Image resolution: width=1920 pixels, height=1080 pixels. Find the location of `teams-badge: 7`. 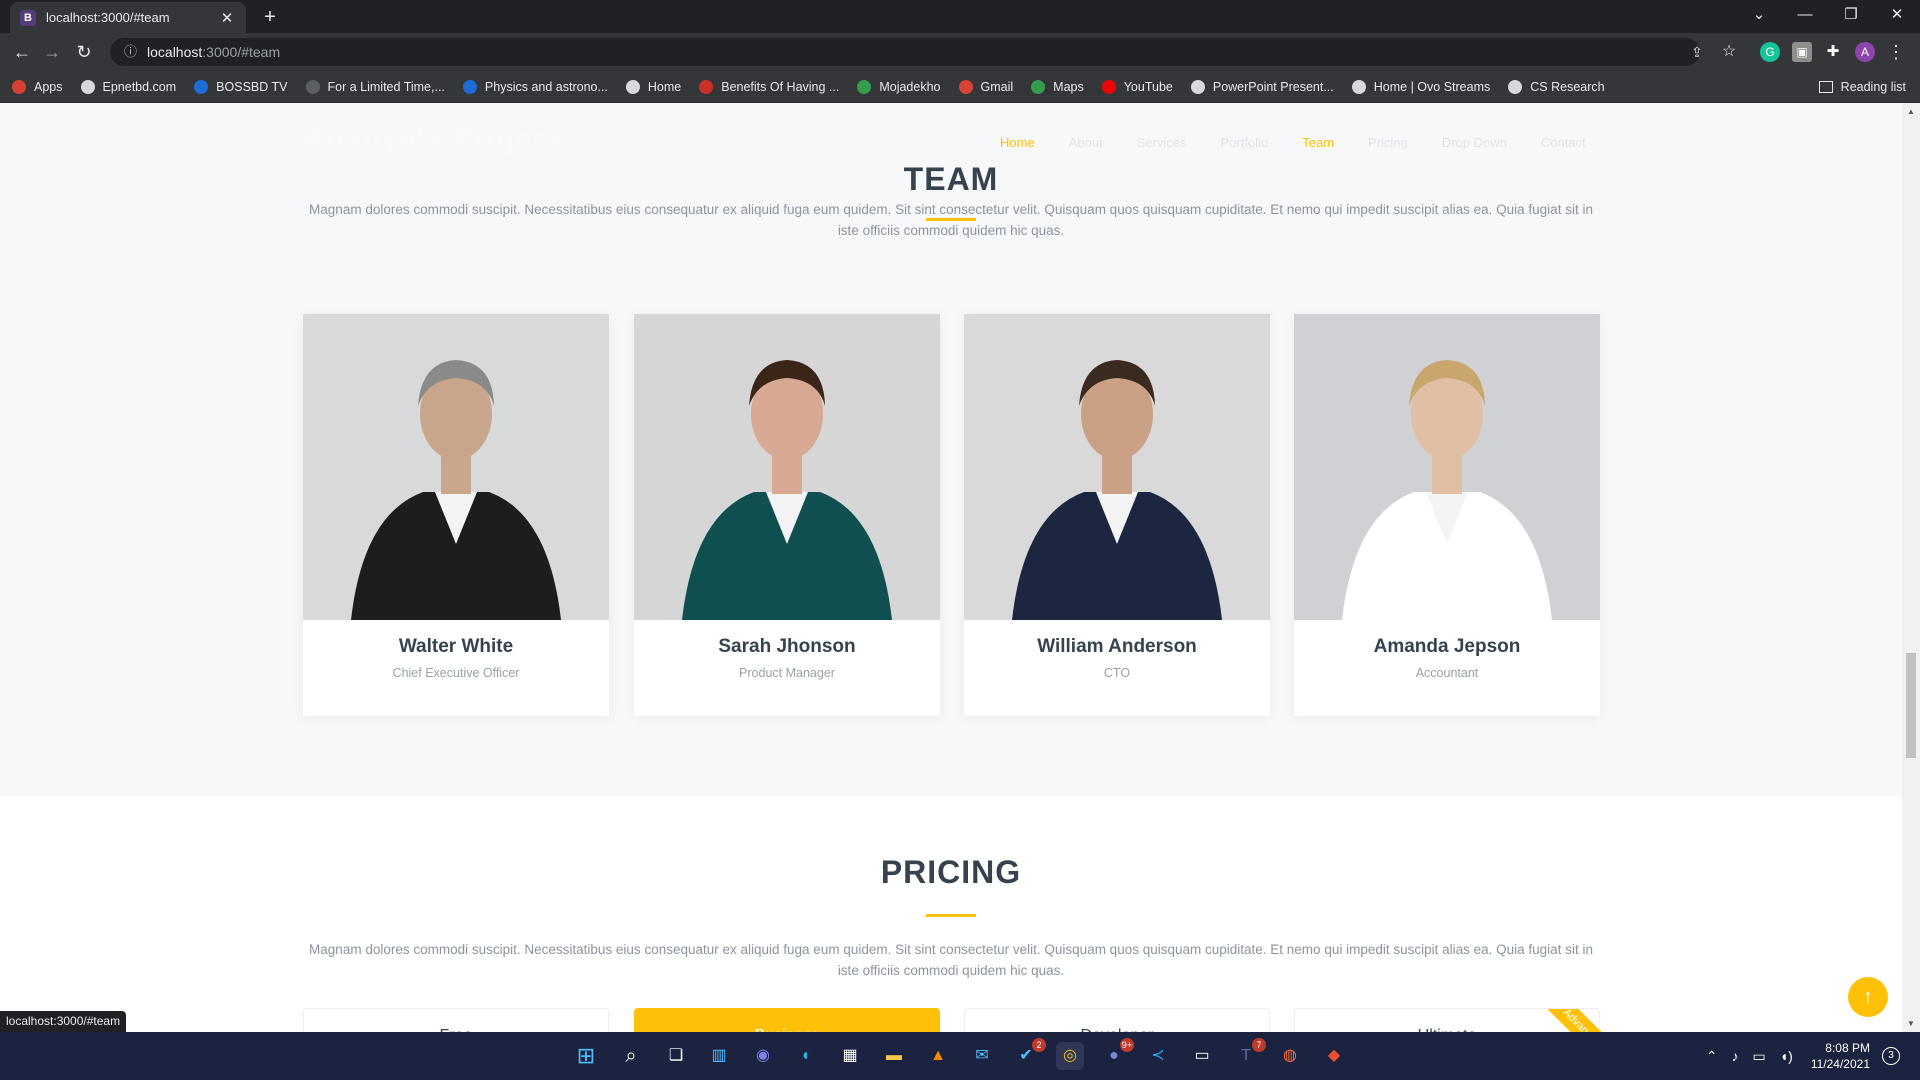

teams-badge: 7 is located at coordinates (1259, 1045).